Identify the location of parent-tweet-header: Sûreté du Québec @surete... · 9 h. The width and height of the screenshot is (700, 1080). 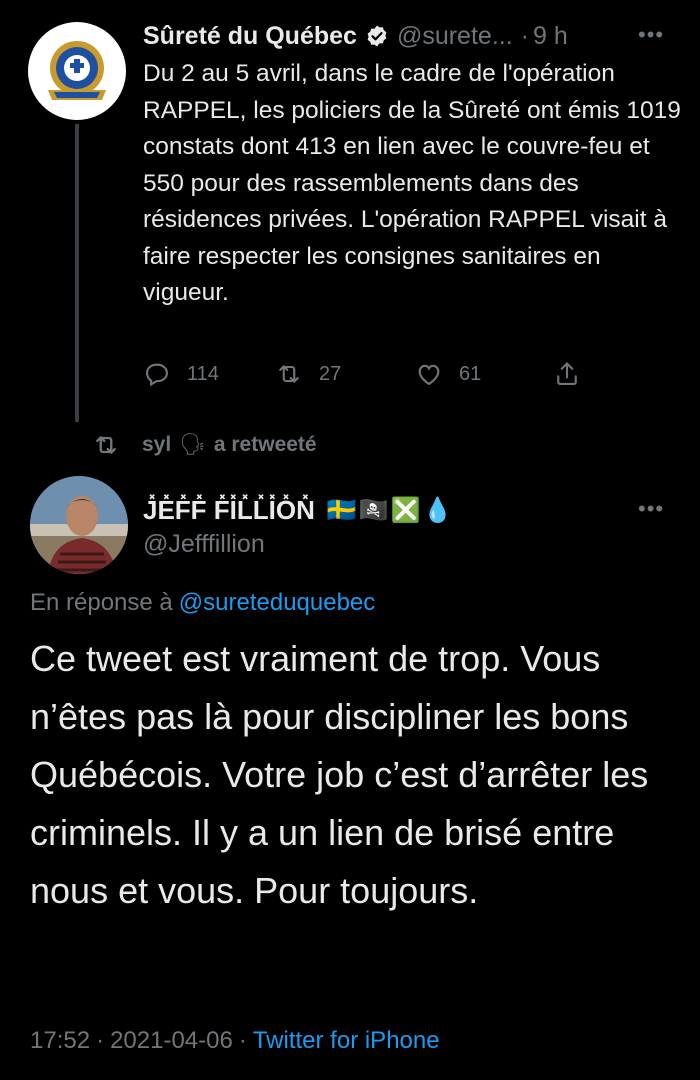
(413, 36).